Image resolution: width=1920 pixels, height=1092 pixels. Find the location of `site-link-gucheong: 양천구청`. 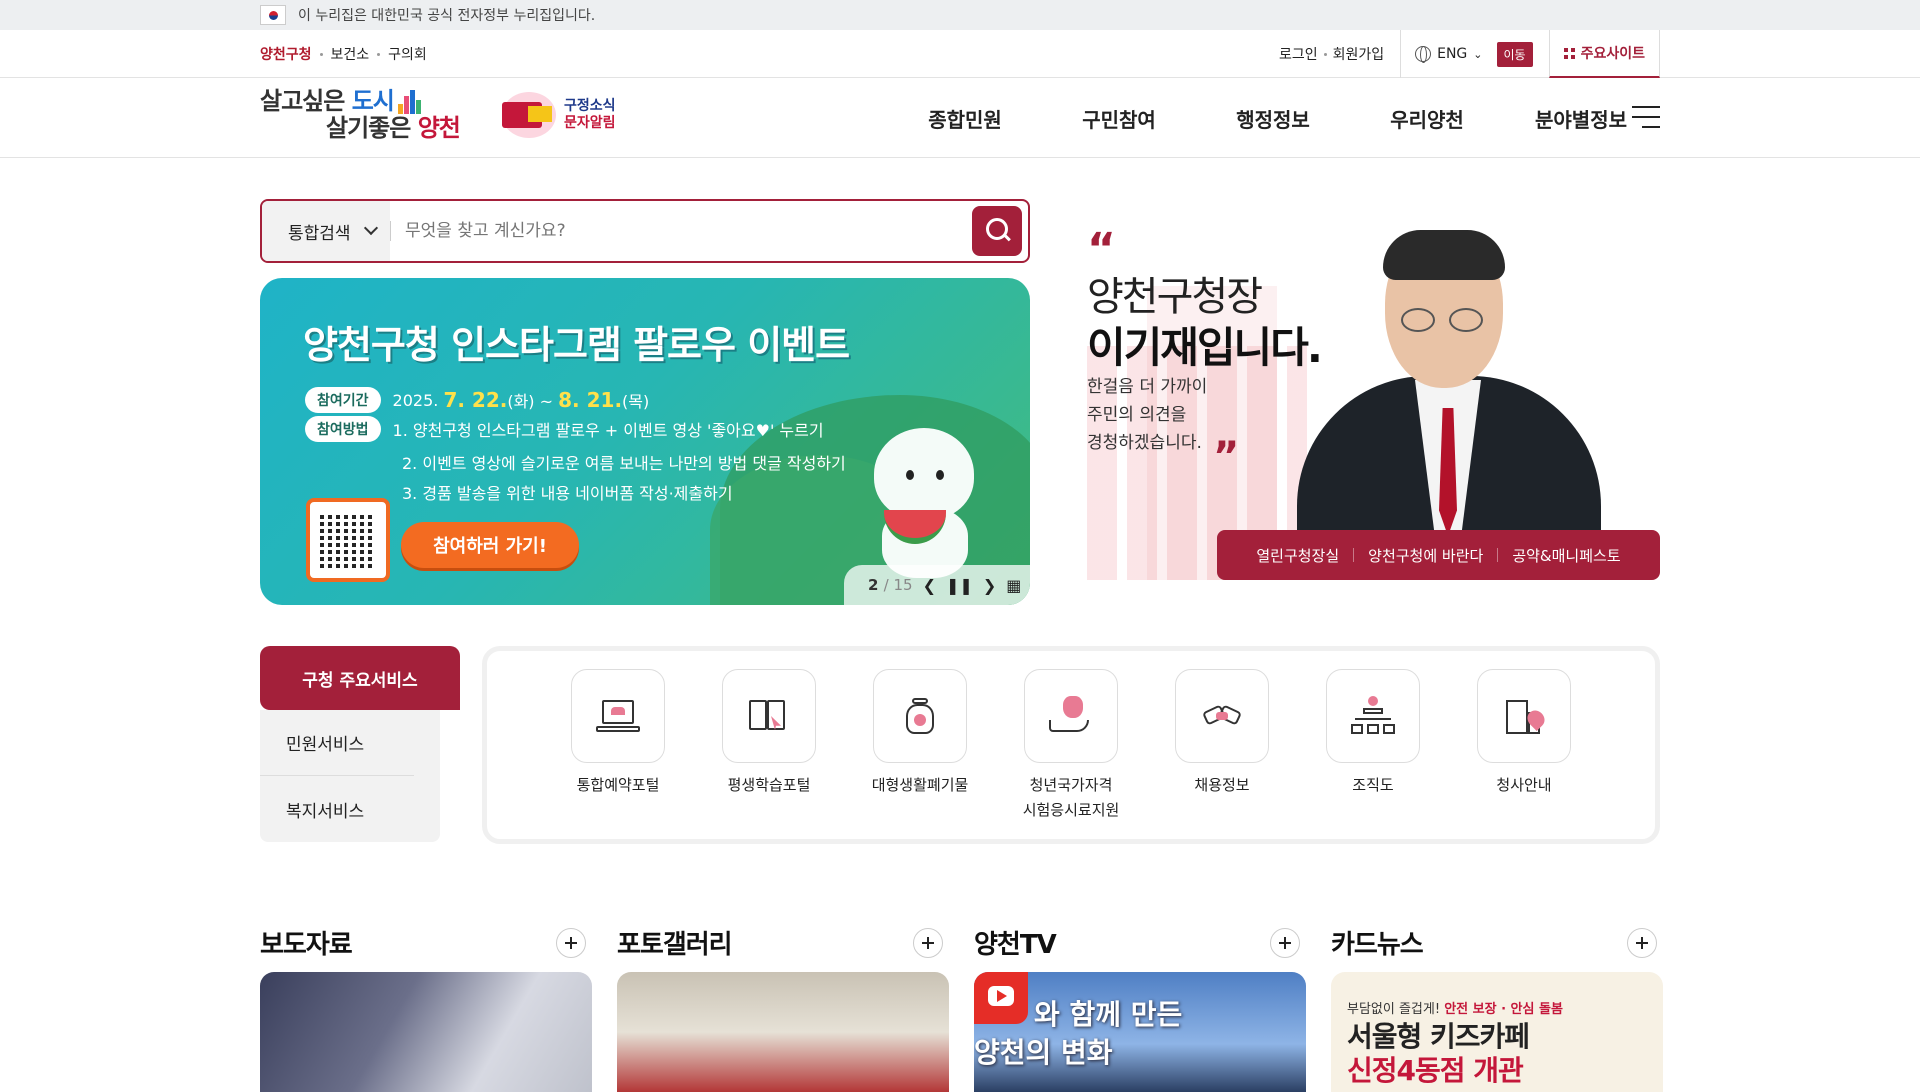

site-link-gucheong: 양천구청 is located at coordinates (286, 54).